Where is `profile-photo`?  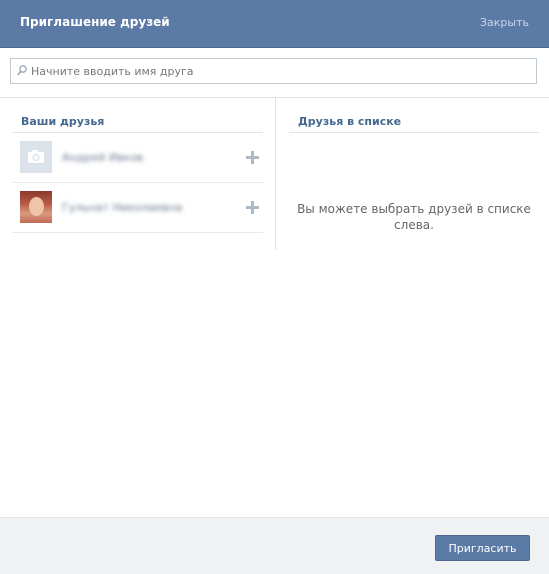 profile-photo is located at coordinates (36, 206).